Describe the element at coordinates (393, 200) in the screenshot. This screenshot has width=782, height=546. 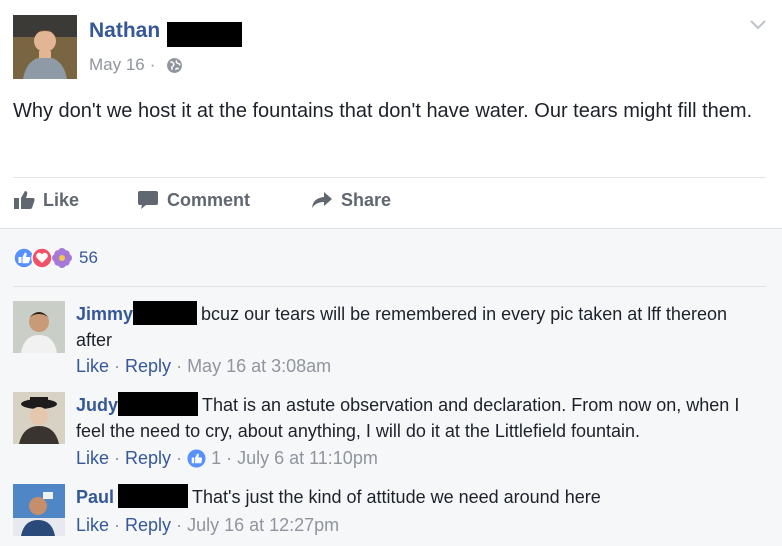
I see `post-actions: Like Comment Share` at that location.